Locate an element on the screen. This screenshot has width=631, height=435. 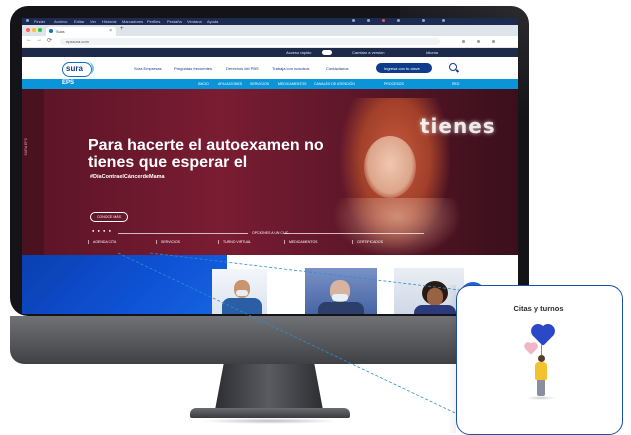
person-illustration-body is located at coordinates (541, 371).